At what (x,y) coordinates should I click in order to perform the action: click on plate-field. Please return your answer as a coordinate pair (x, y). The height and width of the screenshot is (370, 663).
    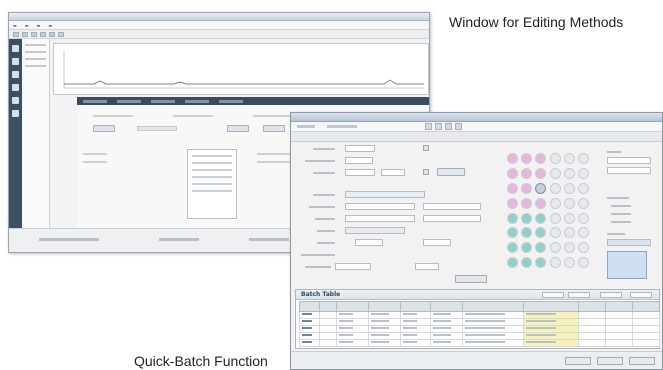
    Looking at the image, I should click on (629, 170).